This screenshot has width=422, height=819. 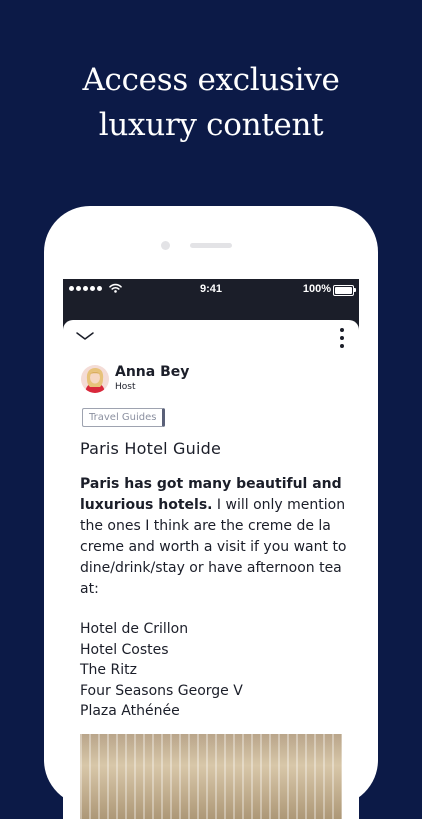 I want to click on article-image, so click(x=211, y=776).